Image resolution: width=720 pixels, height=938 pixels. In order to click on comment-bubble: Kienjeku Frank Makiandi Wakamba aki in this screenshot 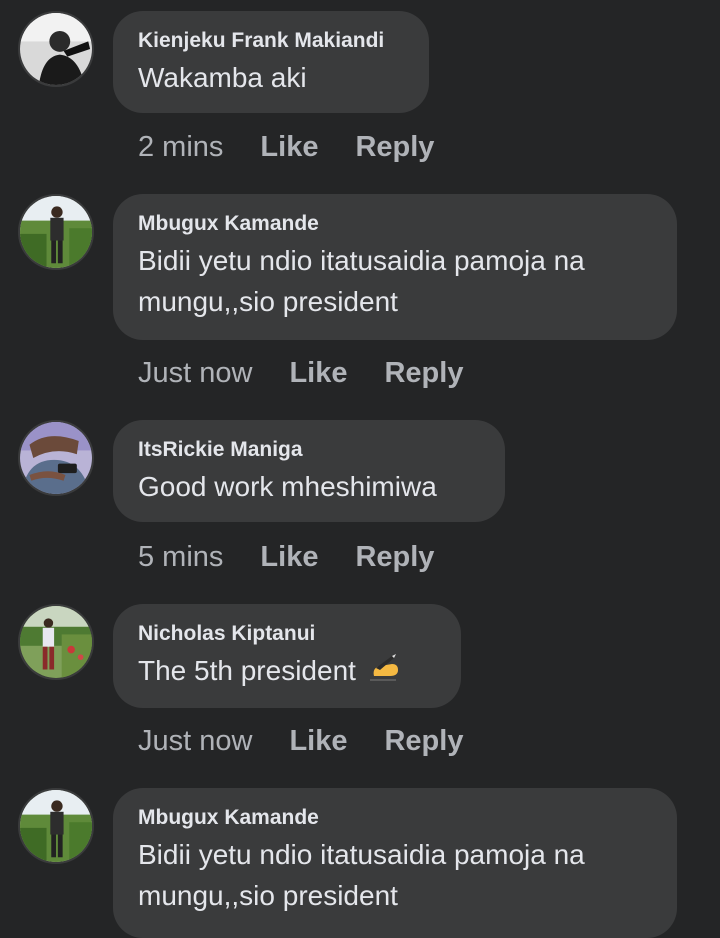, I will do `click(271, 62)`.